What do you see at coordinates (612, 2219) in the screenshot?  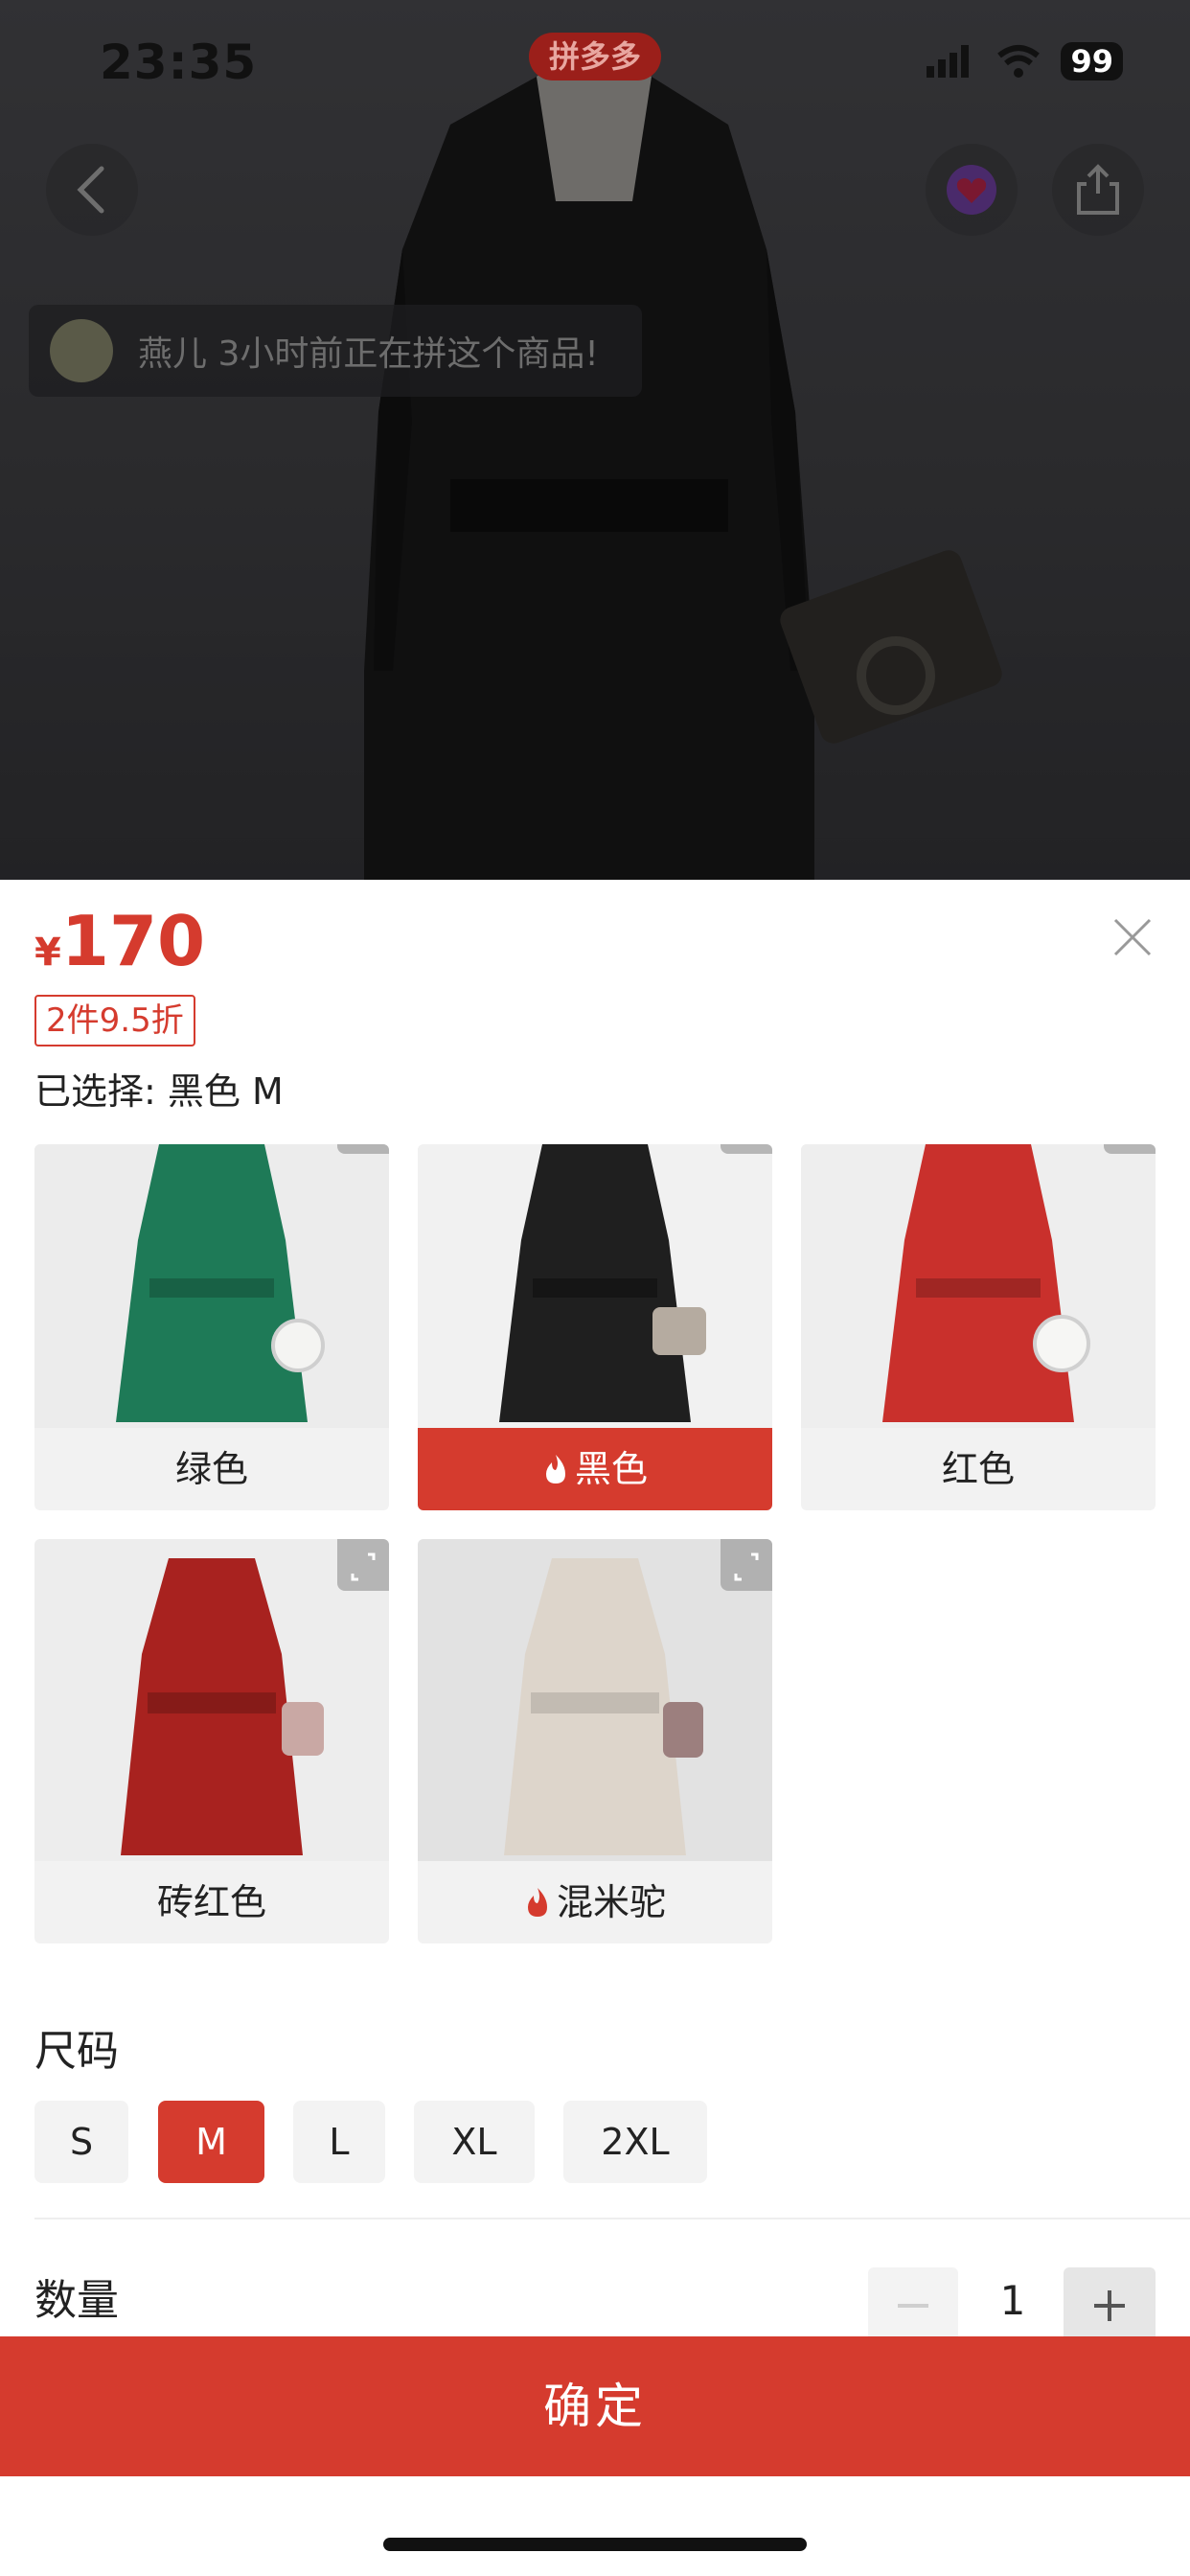 I see `divider` at bounding box center [612, 2219].